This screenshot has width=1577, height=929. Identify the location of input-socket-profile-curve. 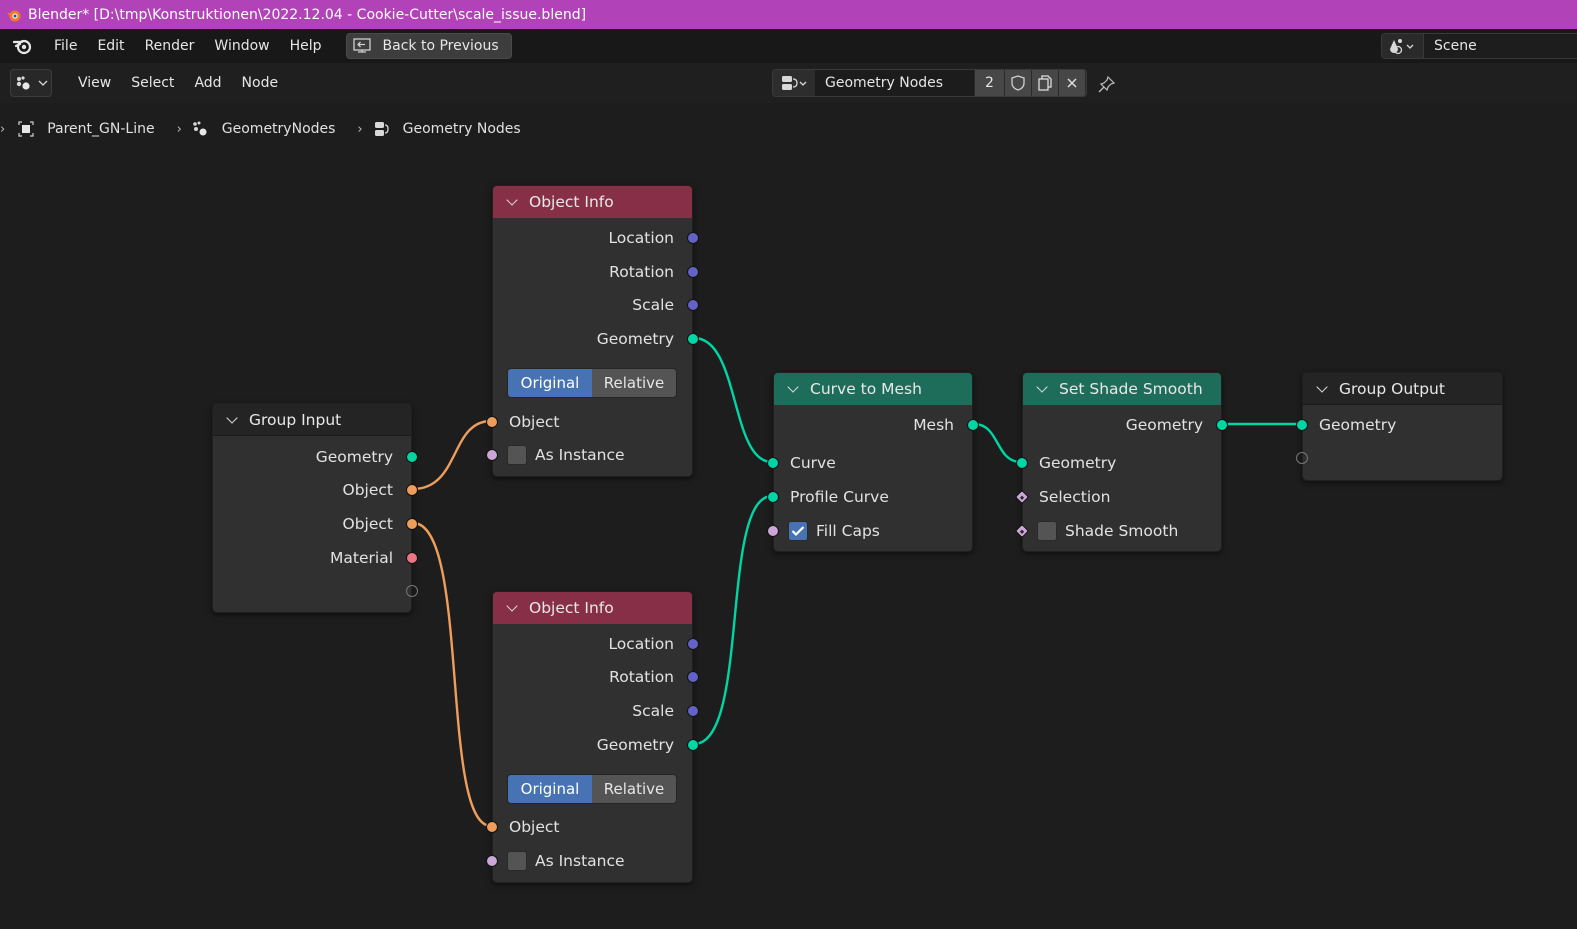
(773, 497).